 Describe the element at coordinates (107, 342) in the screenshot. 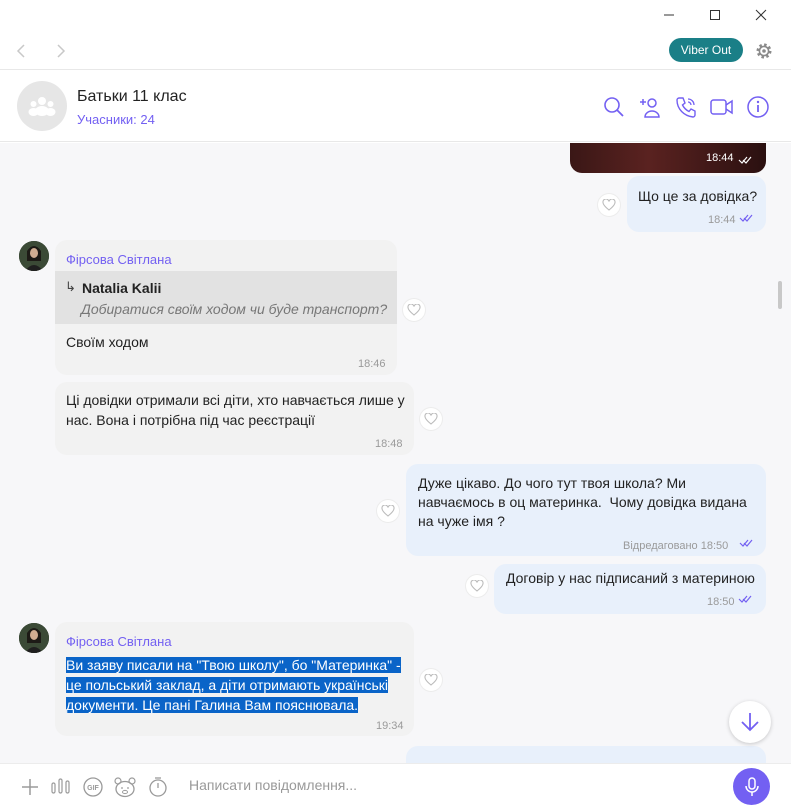

I see `message-text: Своїм ходом` at that location.